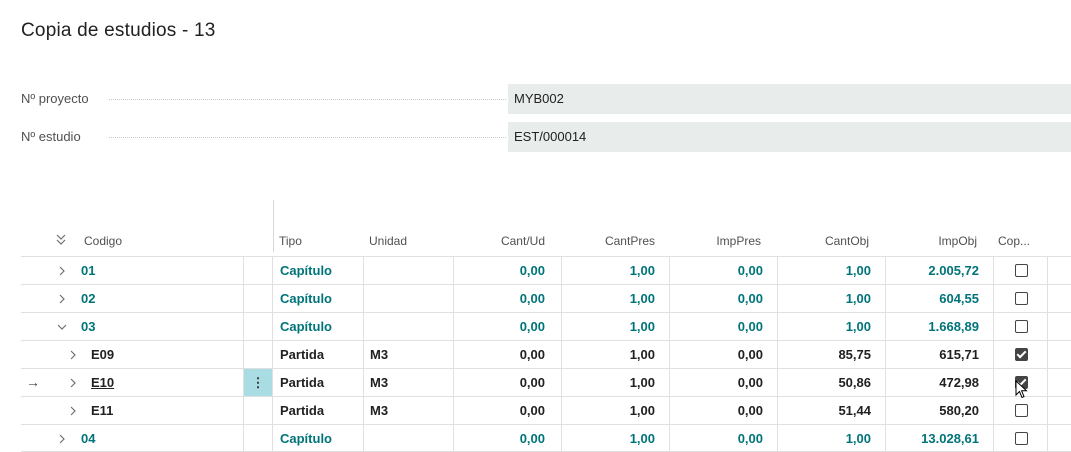 The width and height of the screenshot is (1071, 452). I want to click on cell-codigo: 02, so click(88, 298).